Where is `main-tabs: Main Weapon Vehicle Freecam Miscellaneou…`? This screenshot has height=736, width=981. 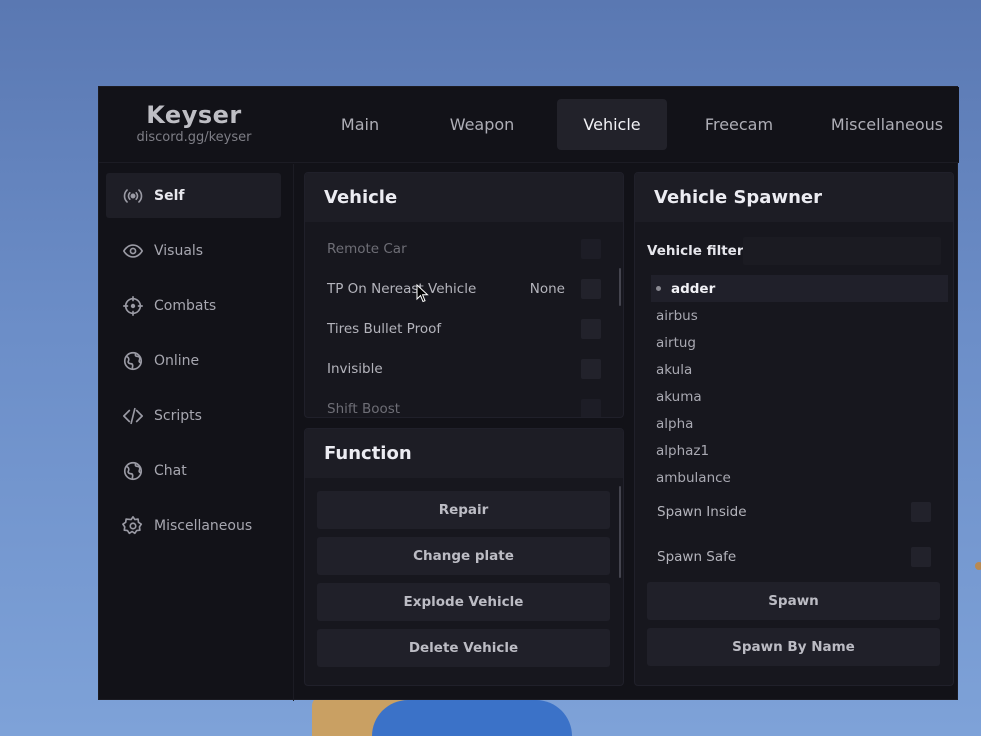
main-tabs: Main Weapon Vehicle Freecam Miscellaneou… is located at coordinates (639, 124).